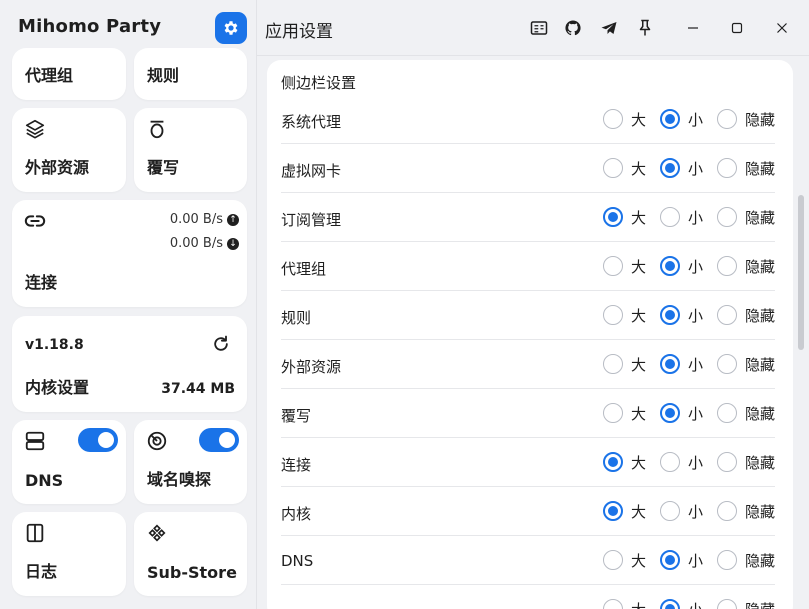 Image resolution: width=809 pixels, height=609 pixels. Describe the element at coordinates (69, 554) in the screenshot. I see `sidebar-card-logs: 日志` at that location.